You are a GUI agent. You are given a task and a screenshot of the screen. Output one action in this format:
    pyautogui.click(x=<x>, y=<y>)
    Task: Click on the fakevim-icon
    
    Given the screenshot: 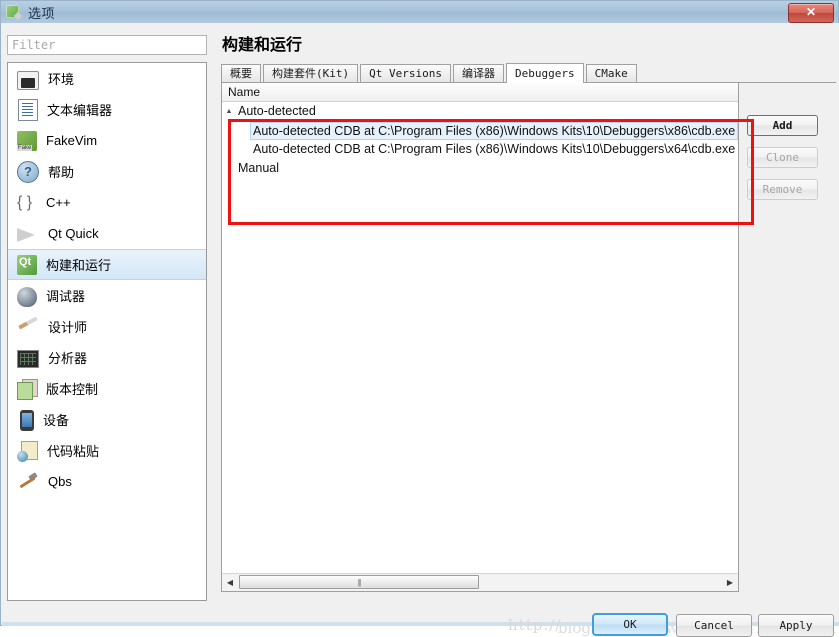 What is the action you would take?
    pyautogui.click(x=27, y=141)
    